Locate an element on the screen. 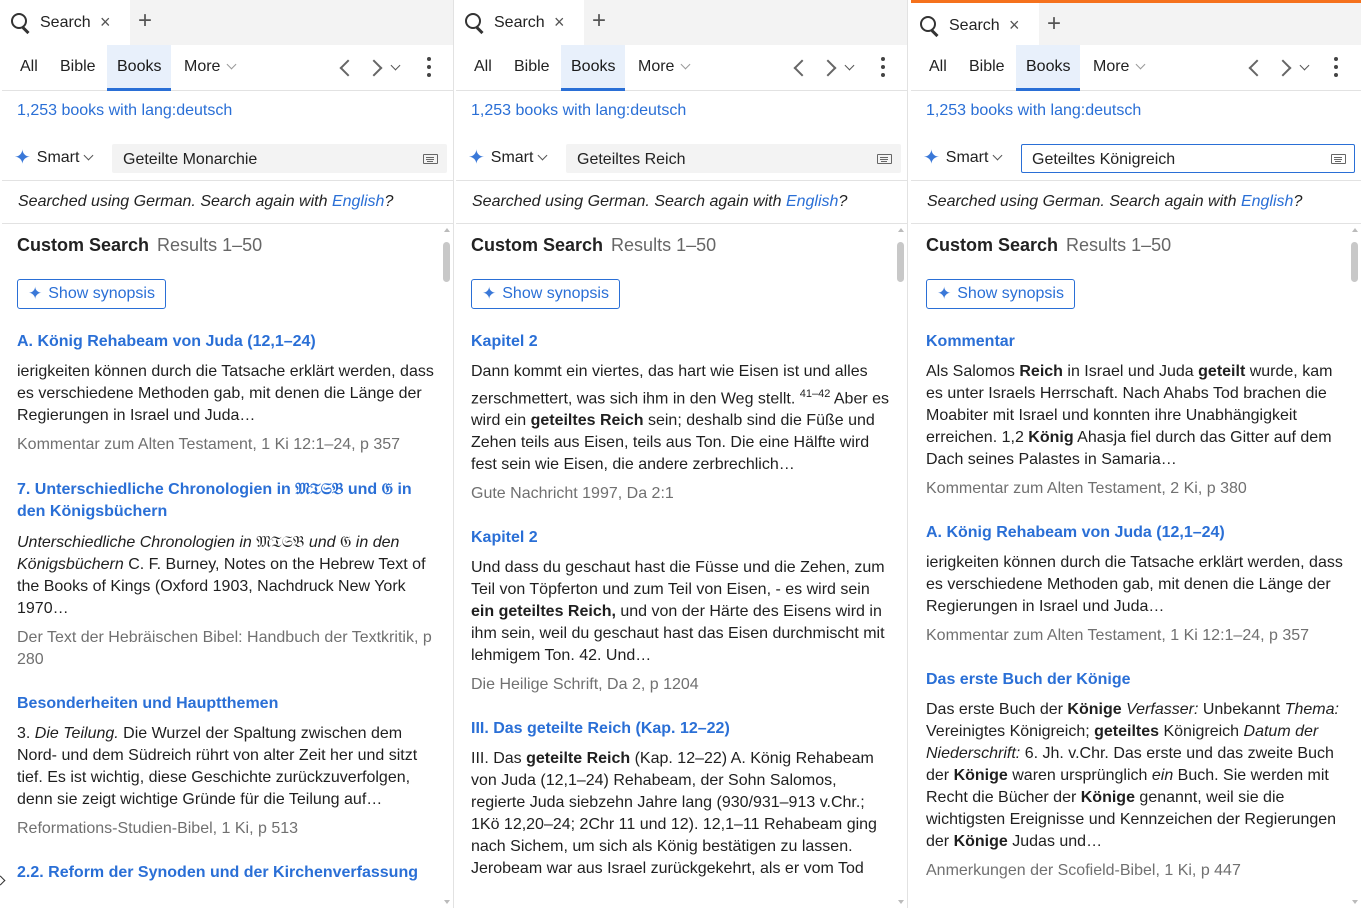 This screenshot has height=908, width=1361. language-notice-text: Searched using German. Search again with is located at coordinates (629, 201).